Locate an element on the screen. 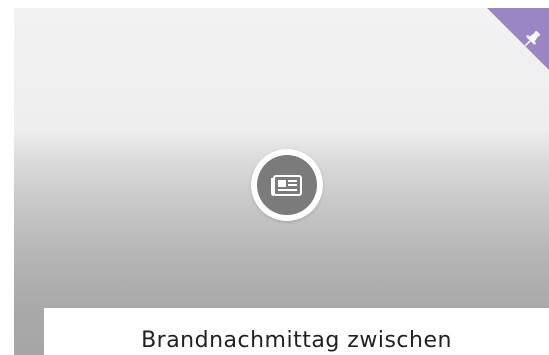  content-type-badge is located at coordinates (287, 185).